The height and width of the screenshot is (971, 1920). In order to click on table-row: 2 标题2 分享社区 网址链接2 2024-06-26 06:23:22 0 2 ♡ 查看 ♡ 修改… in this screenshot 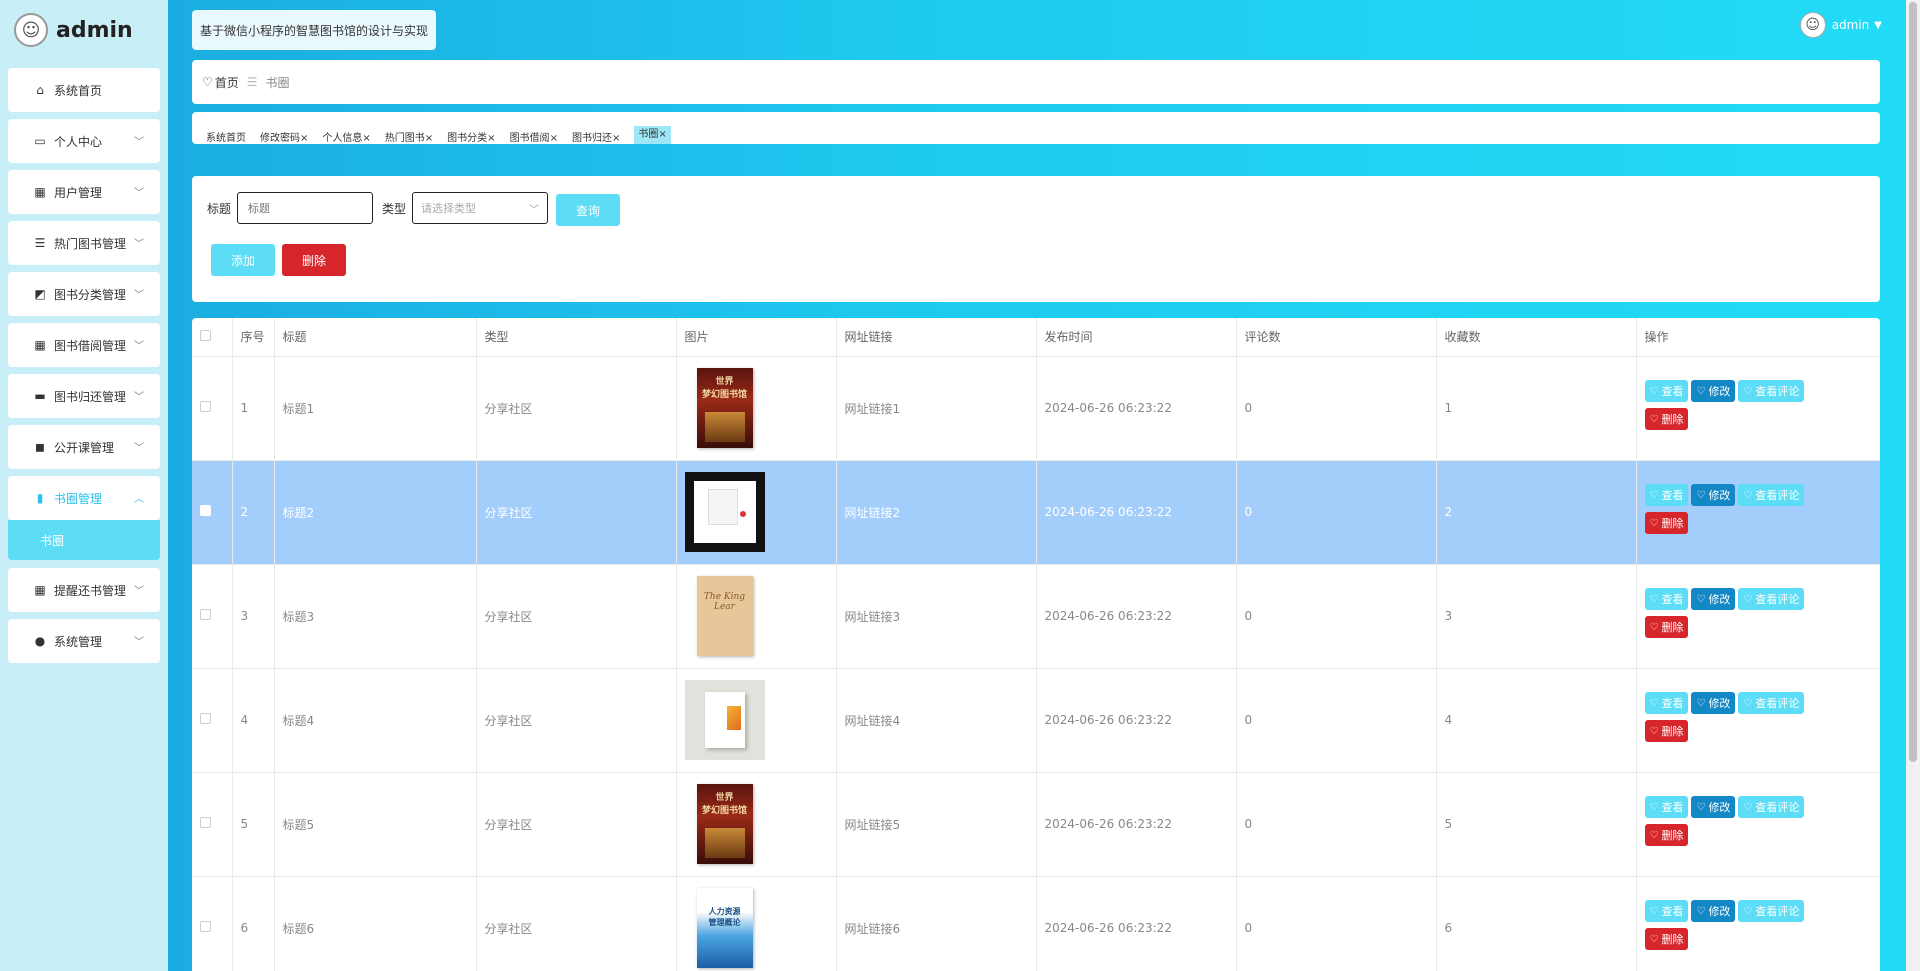, I will do `click(1036, 512)`.